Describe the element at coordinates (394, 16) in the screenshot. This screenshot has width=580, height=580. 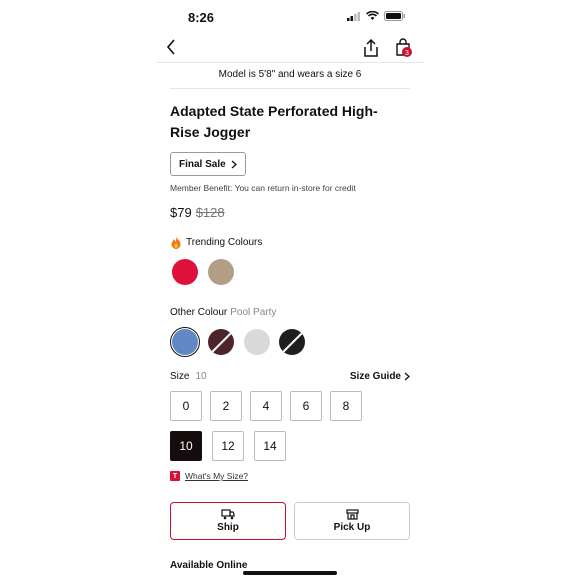
I see `battery-icon` at that location.